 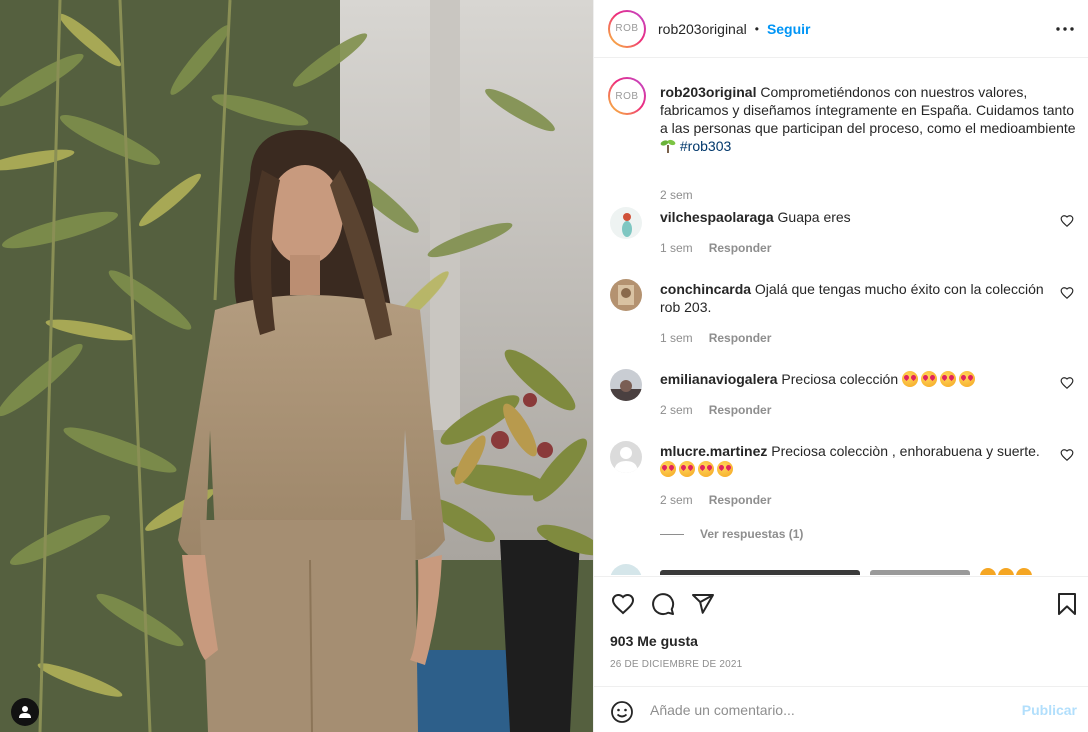 I want to click on comment-username: emilianaviogalera, so click(x=719, y=379).